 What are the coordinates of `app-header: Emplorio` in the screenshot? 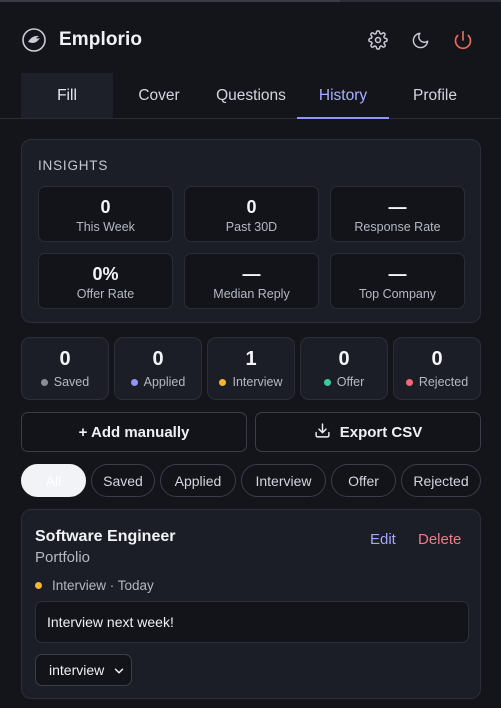 It's located at (250, 37).